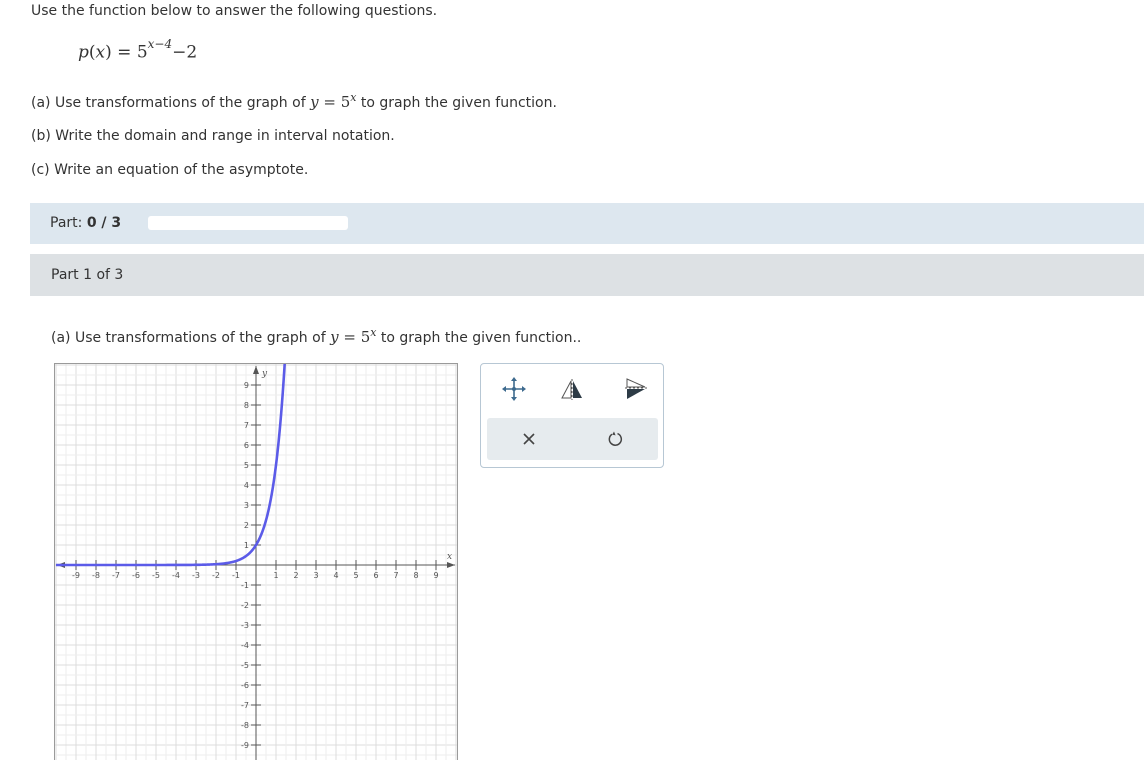  I want to click on x-tick-label: 7, so click(395, 575).